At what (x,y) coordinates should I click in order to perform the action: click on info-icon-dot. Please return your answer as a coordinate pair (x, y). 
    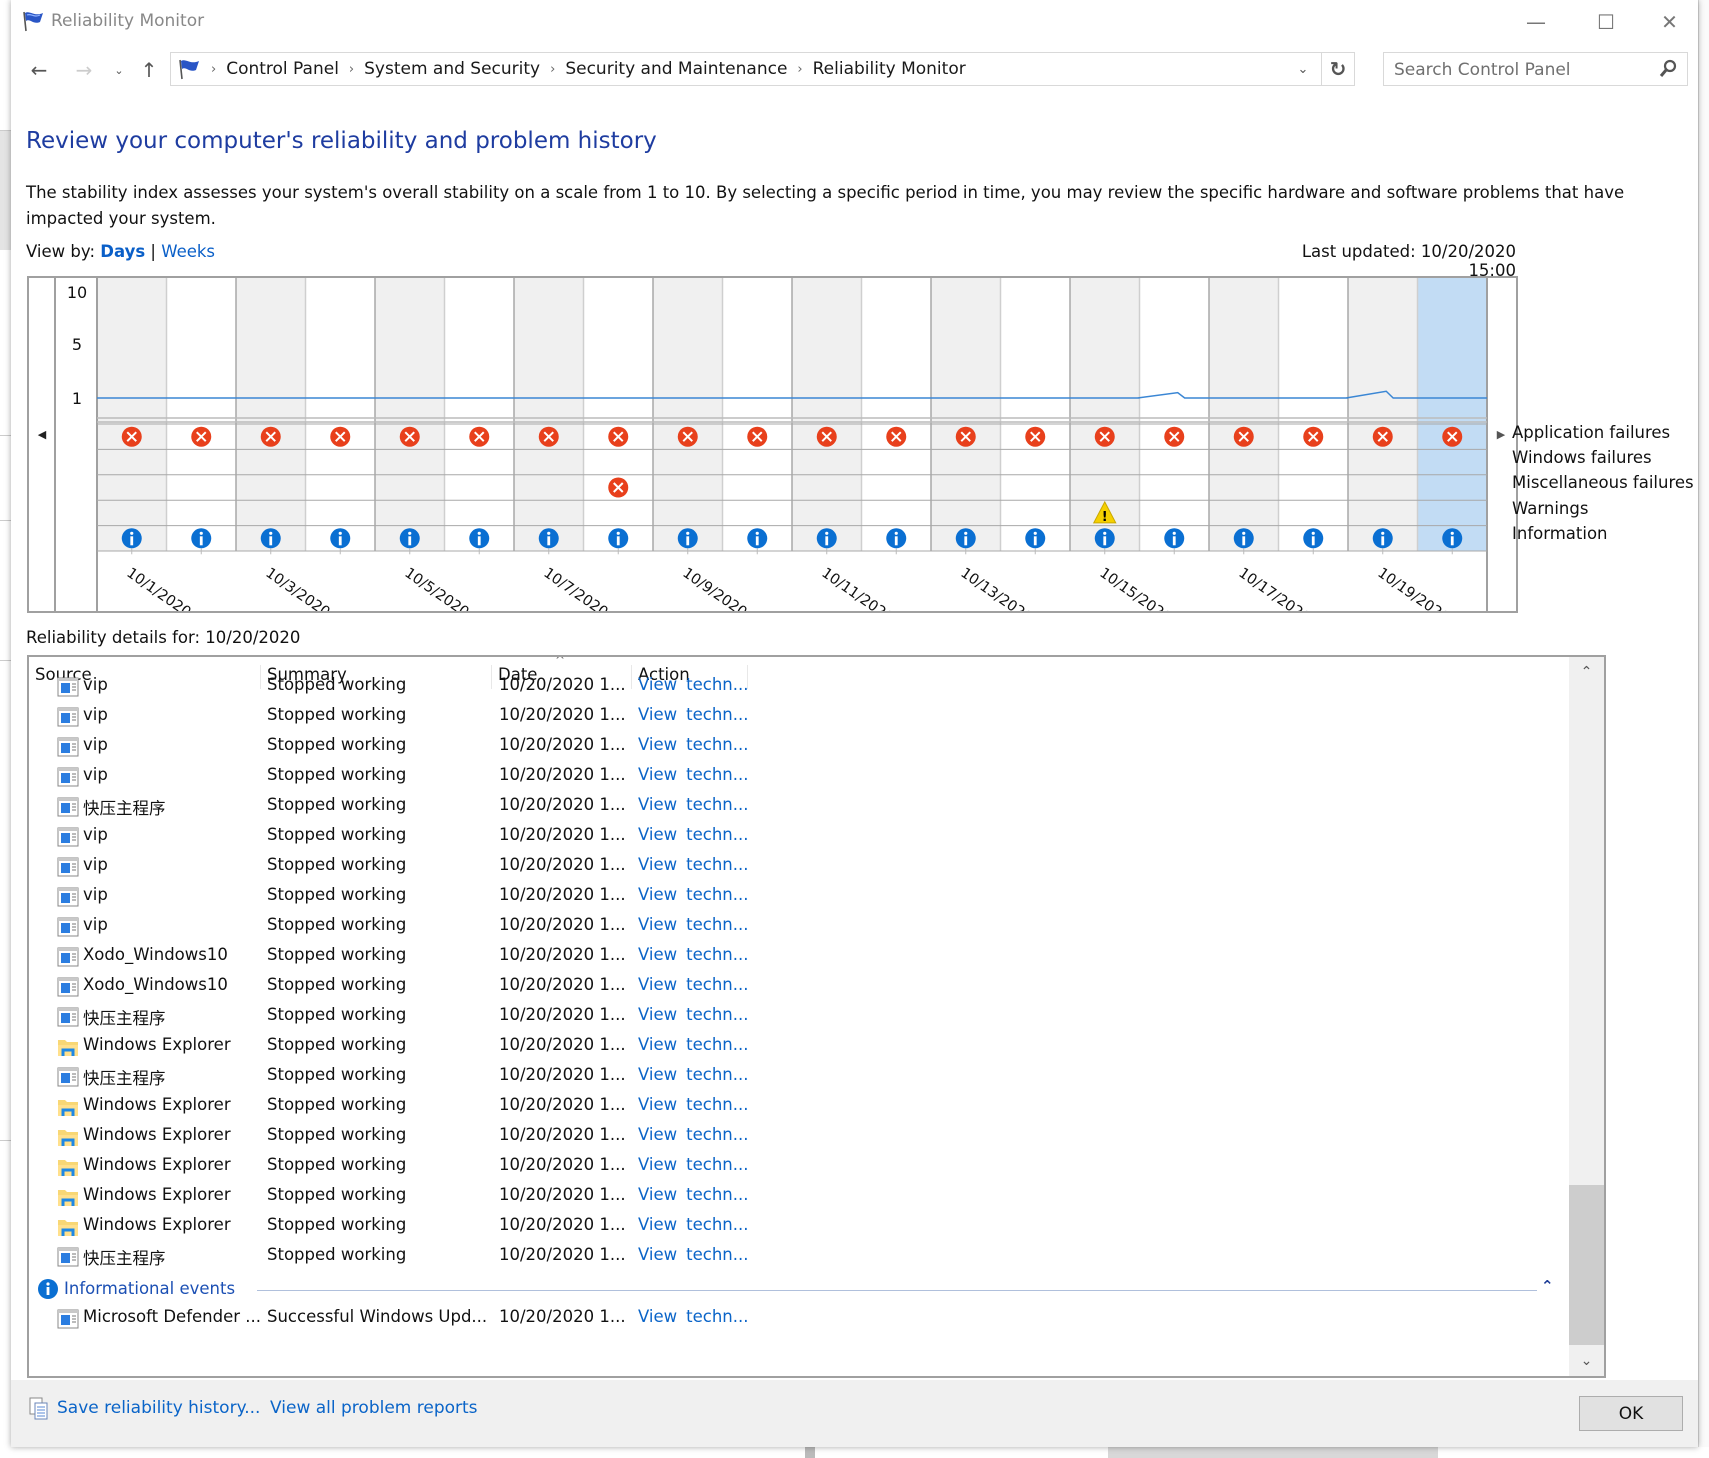
    Looking at the image, I should click on (688, 533).